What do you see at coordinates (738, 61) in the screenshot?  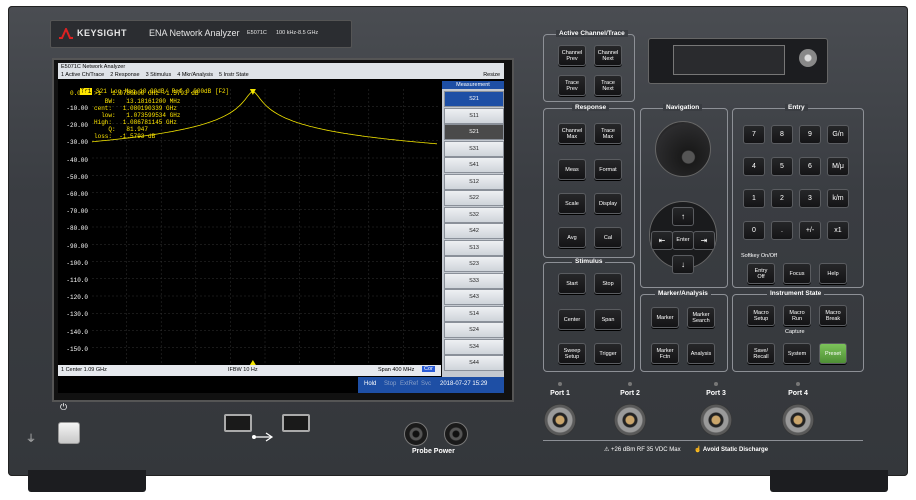 I see `removable-drive-bay` at bounding box center [738, 61].